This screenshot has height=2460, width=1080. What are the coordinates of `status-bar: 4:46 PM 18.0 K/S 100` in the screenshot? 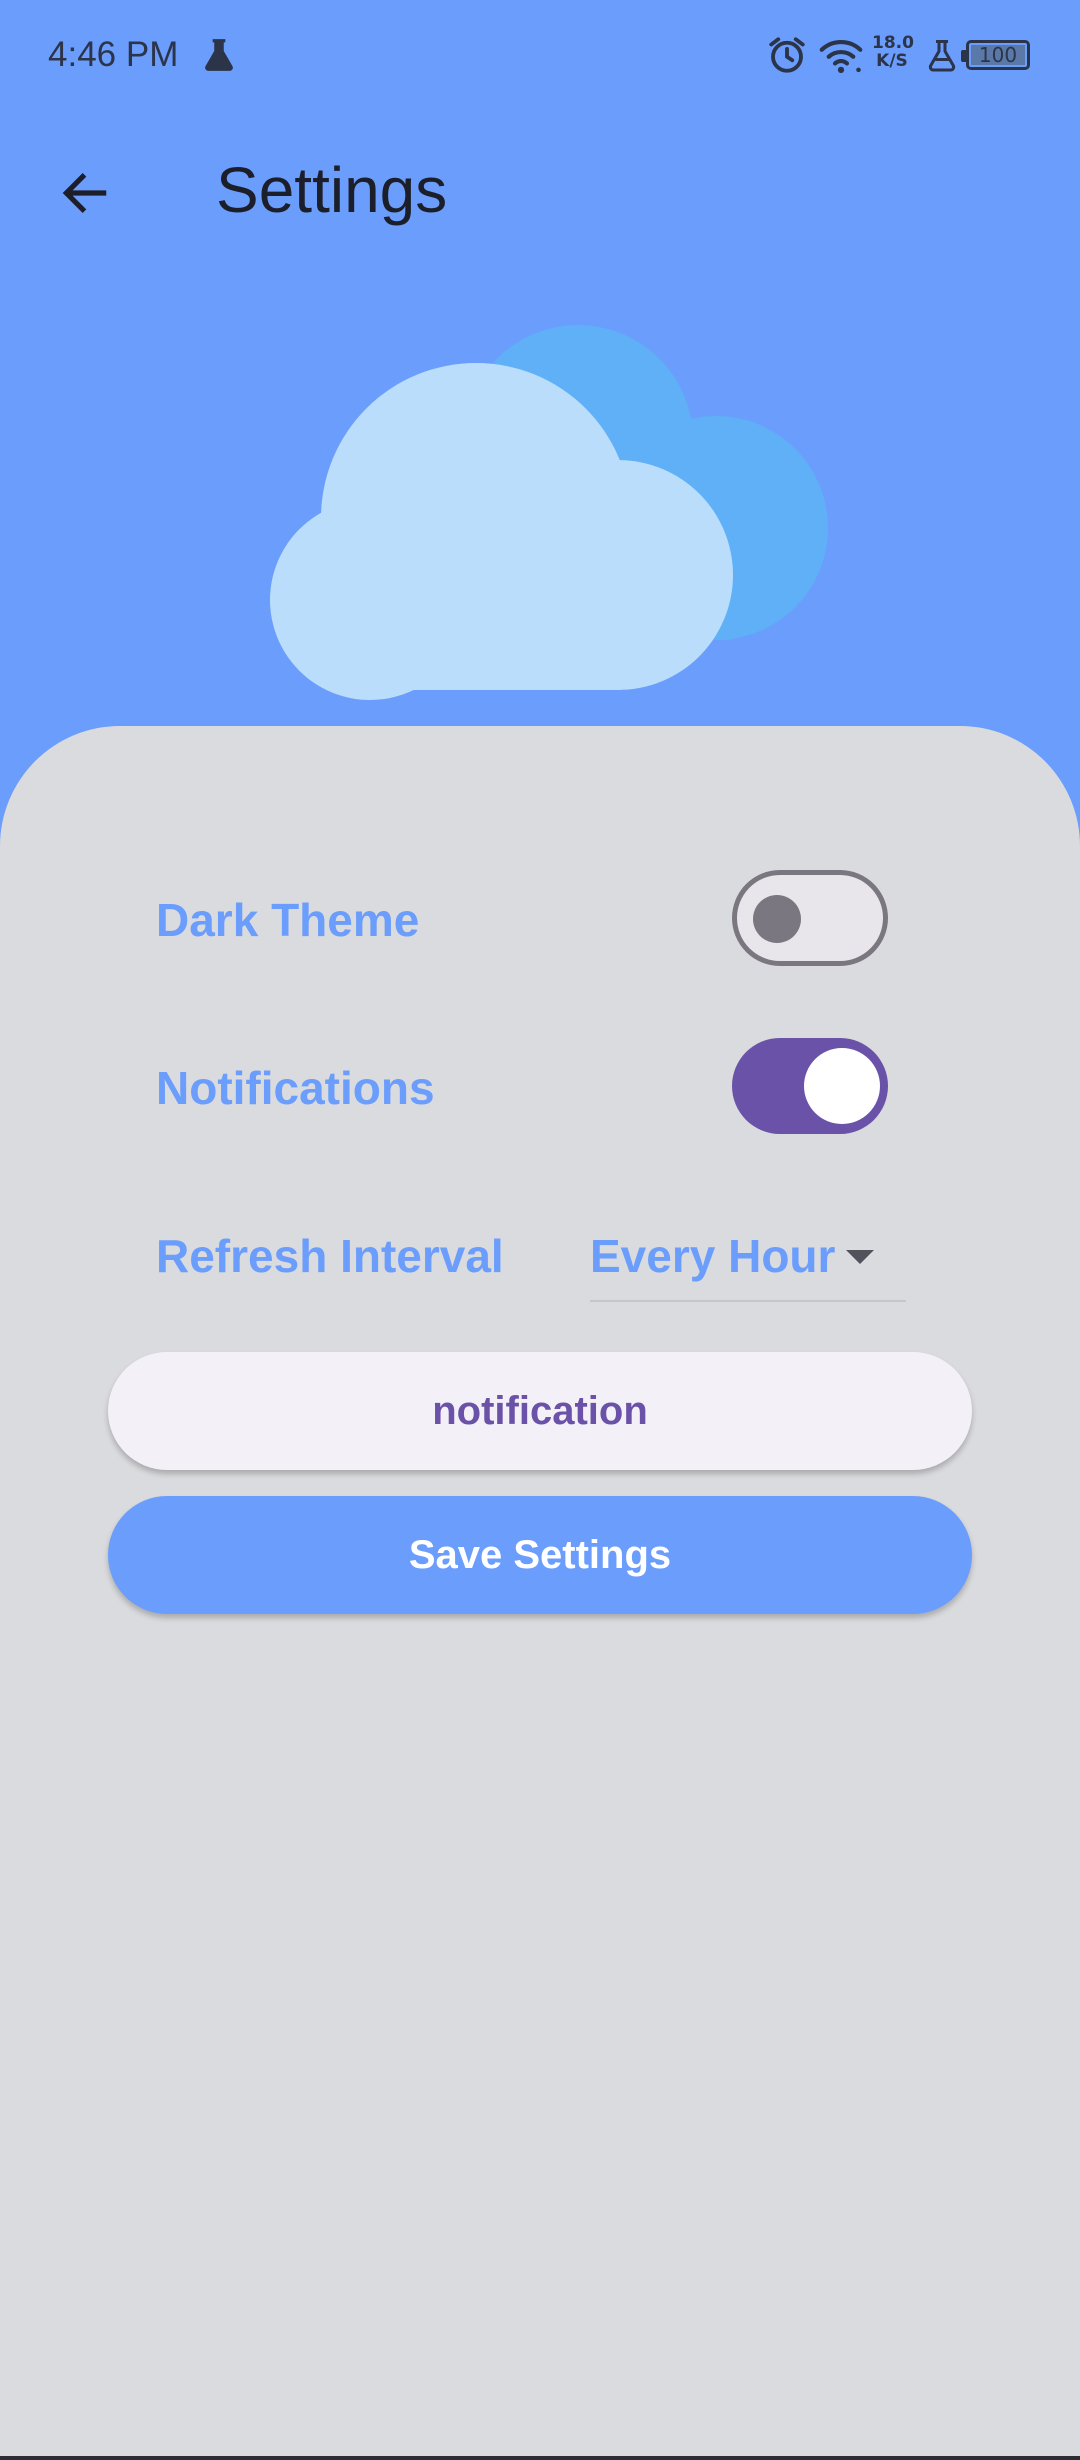 It's located at (540, 55).